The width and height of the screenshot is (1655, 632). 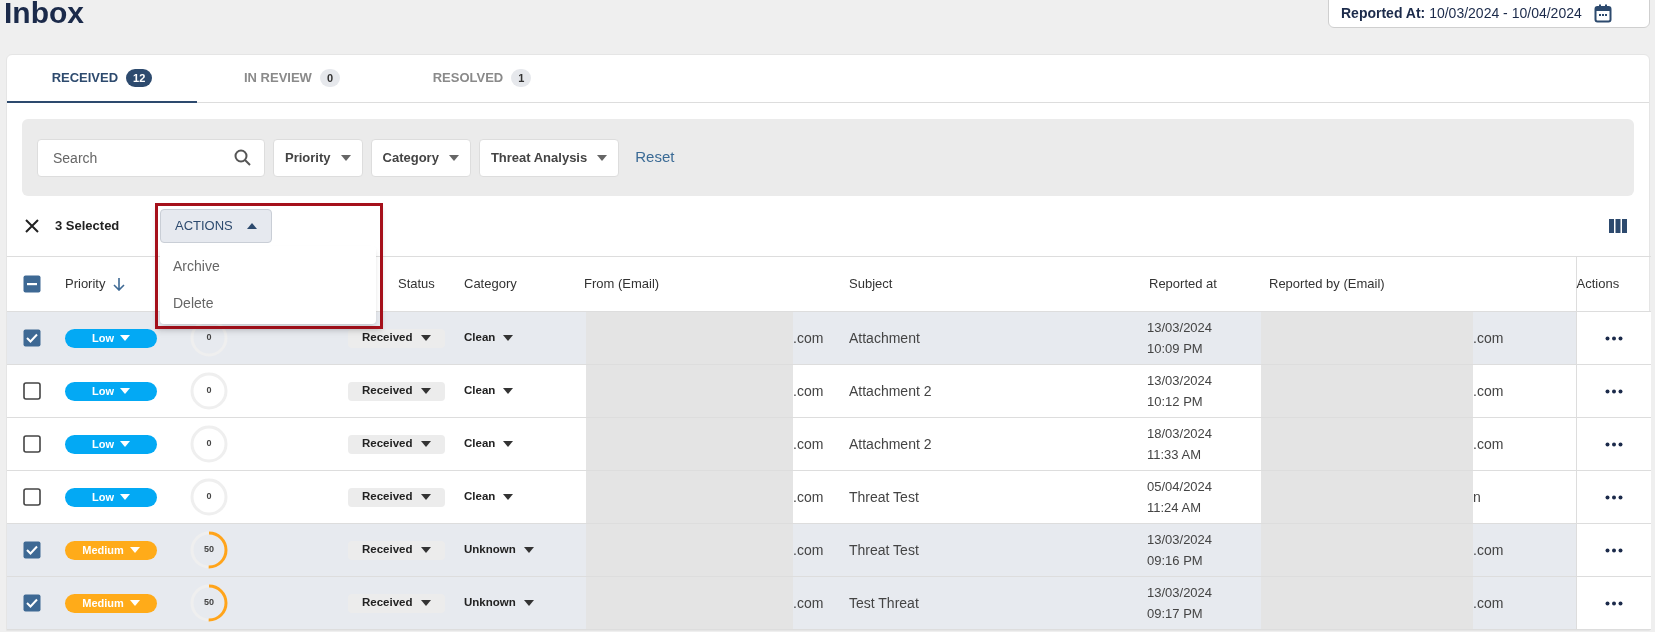 I want to click on reported-time: 11:33 AM, so click(x=1174, y=455).